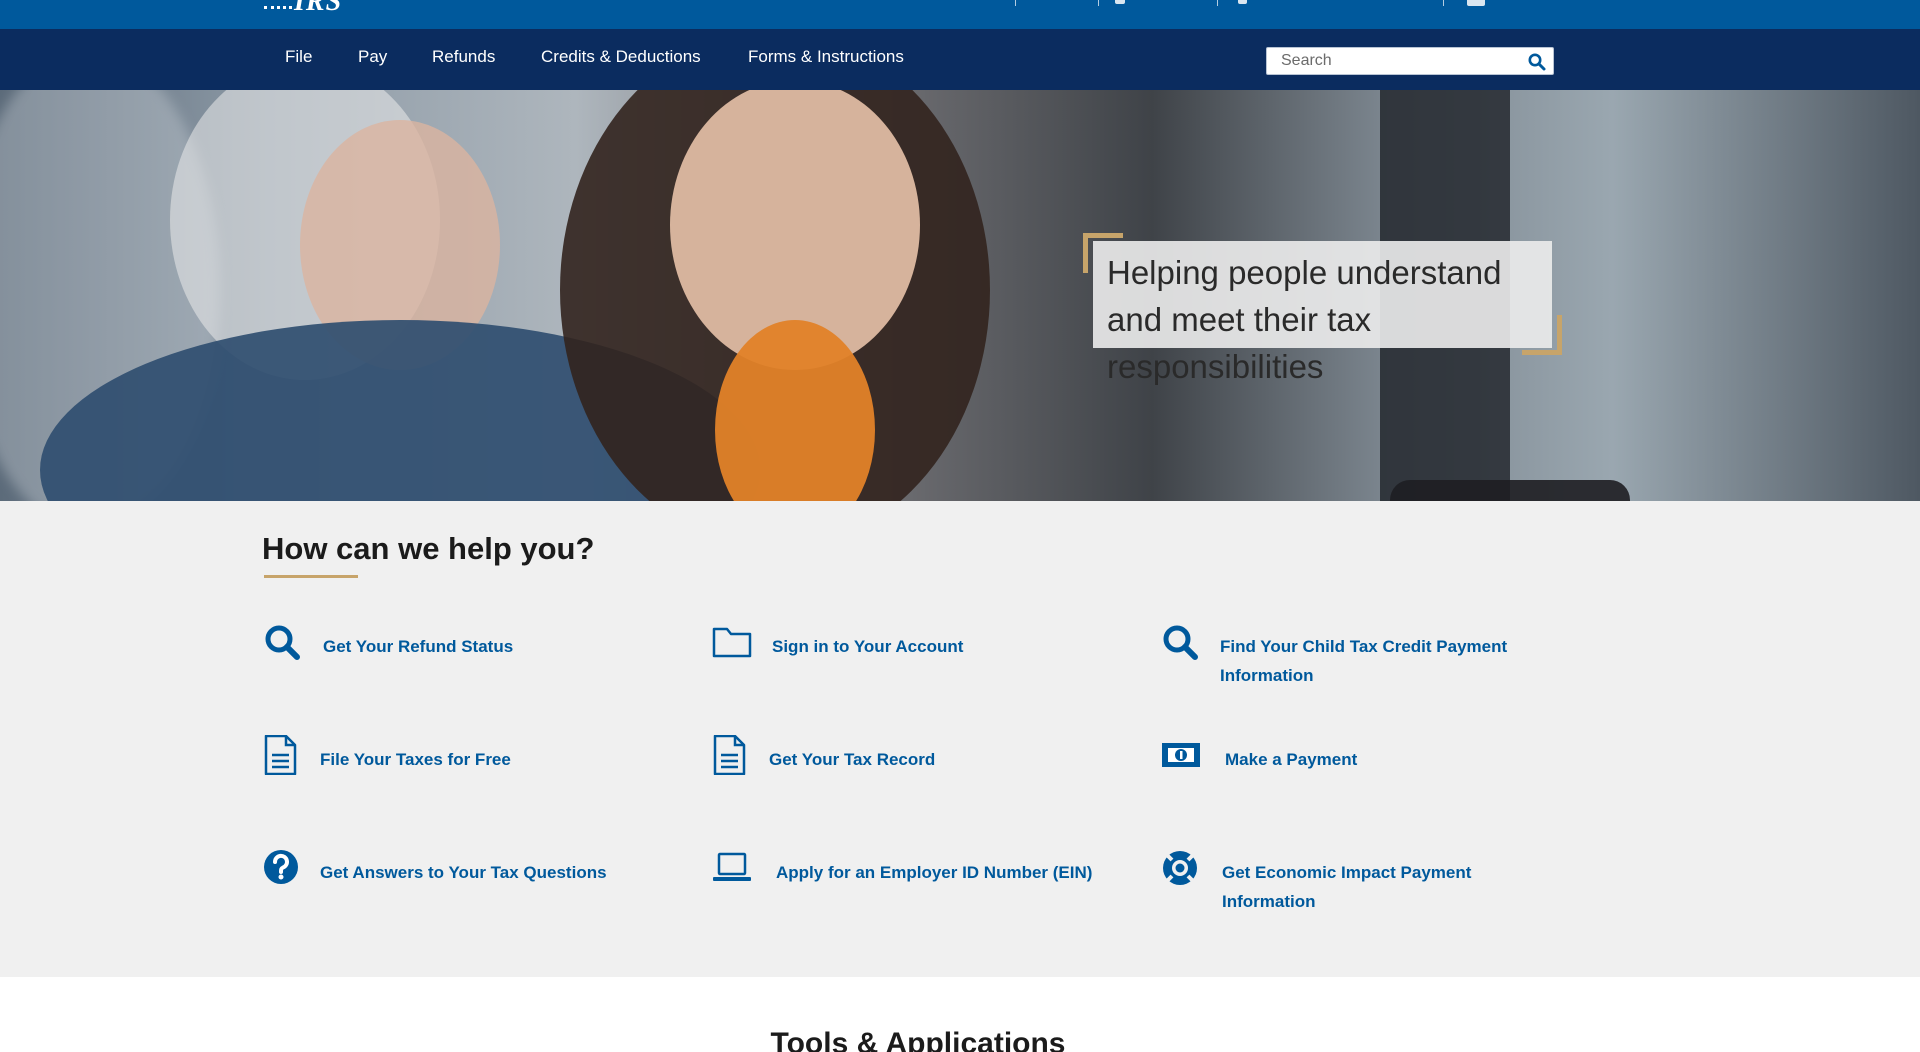  I want to click on help-item-label: Get Economic Impact Payment Information, so click(1347, 887).